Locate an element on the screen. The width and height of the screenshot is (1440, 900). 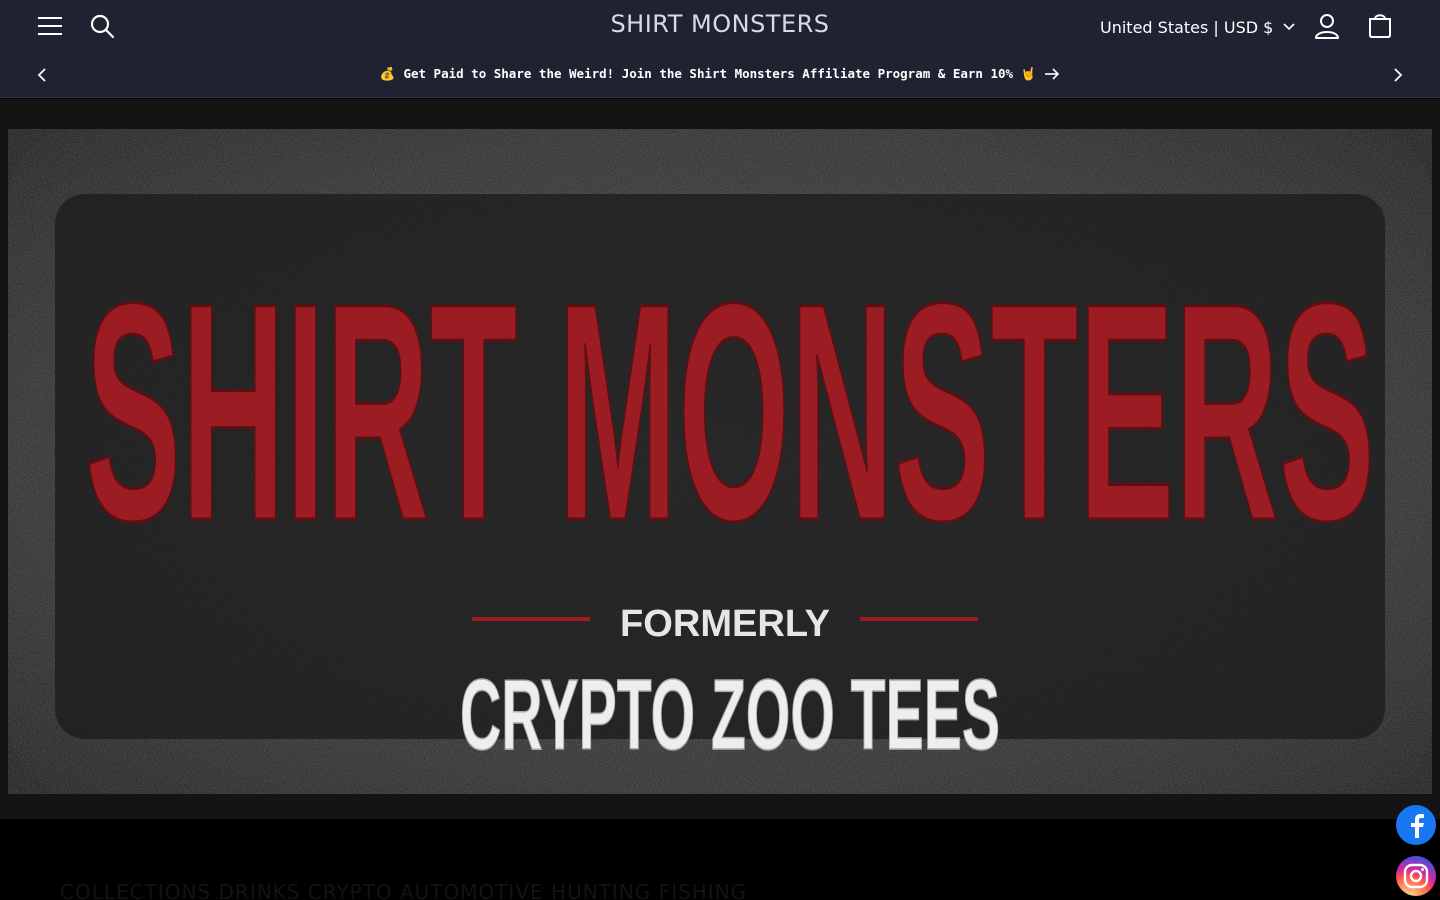
money-bag-icon: 💰 is located at coordinates (387, 73).